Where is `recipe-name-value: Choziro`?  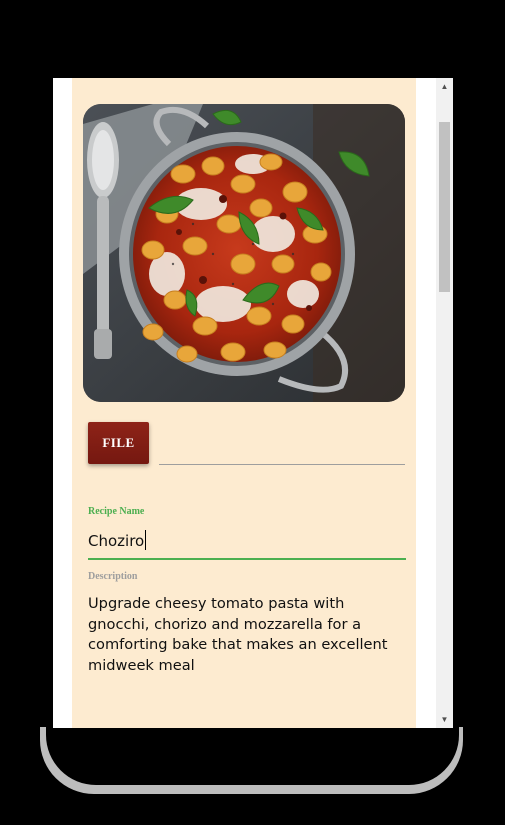
recipe-name-value: Choziro is located at coordinates (116, 541).